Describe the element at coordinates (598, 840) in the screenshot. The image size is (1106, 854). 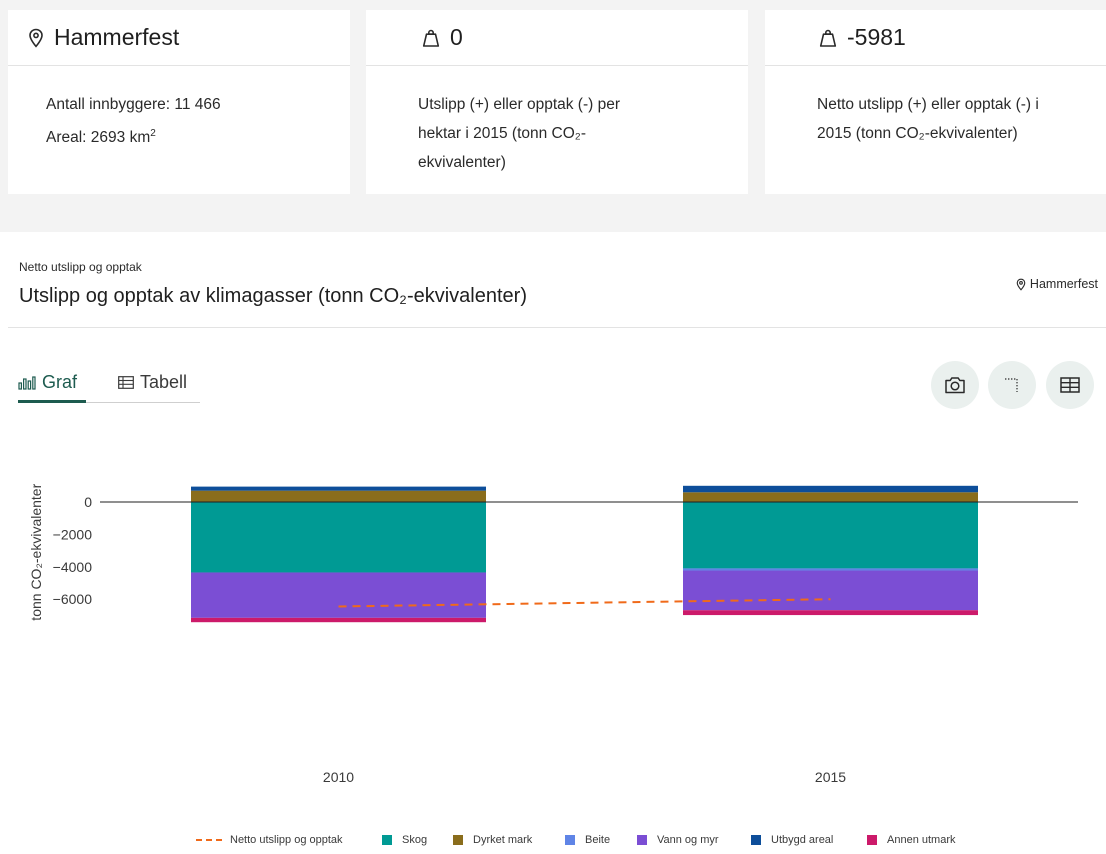
I see `legend-label: Beite` at that location.